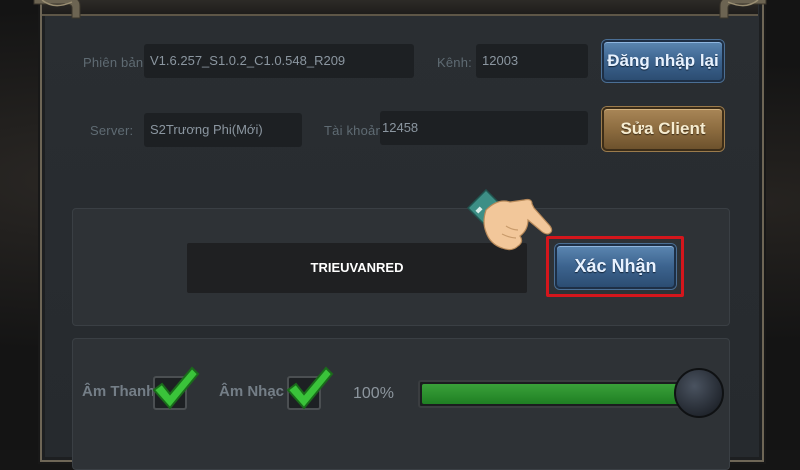 The image size is (800, 470). I want to click on volume-slider-fill, so click(551, 394).